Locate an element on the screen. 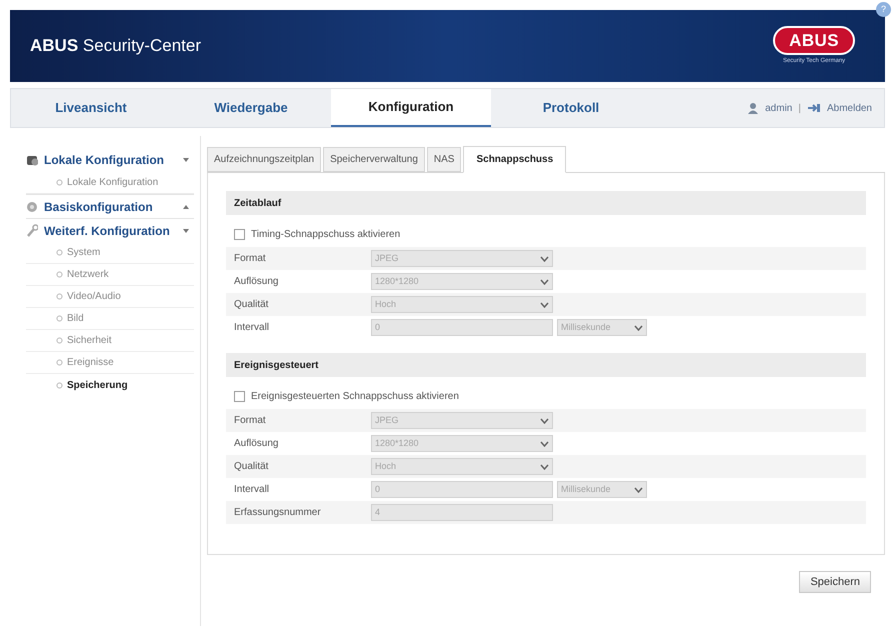 The height and width of the screenshot is (629, 895). sidebar-group: Basiskonfiguration is located at coordinates (113, 207).